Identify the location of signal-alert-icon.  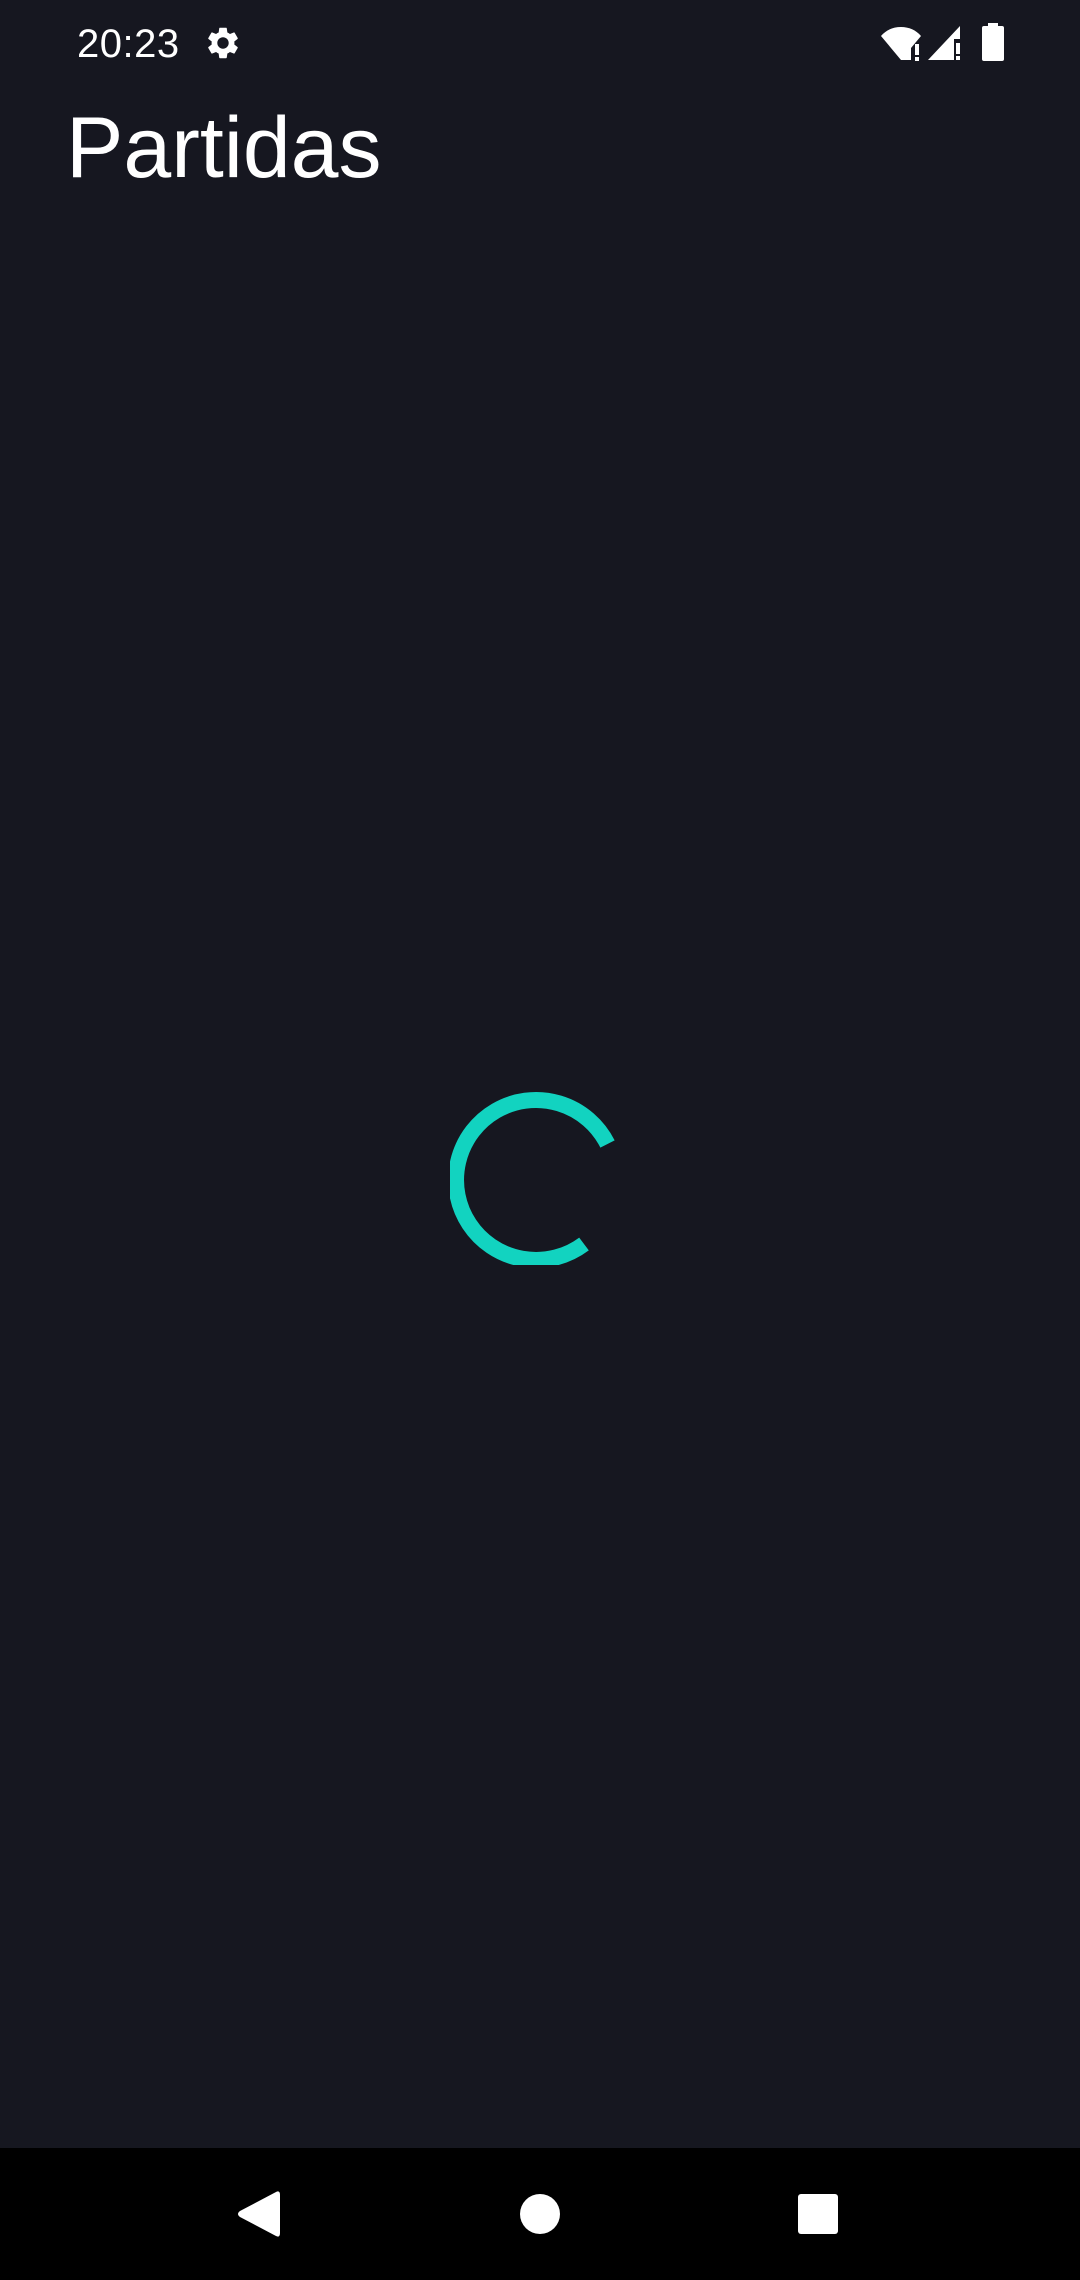
(944, 43).